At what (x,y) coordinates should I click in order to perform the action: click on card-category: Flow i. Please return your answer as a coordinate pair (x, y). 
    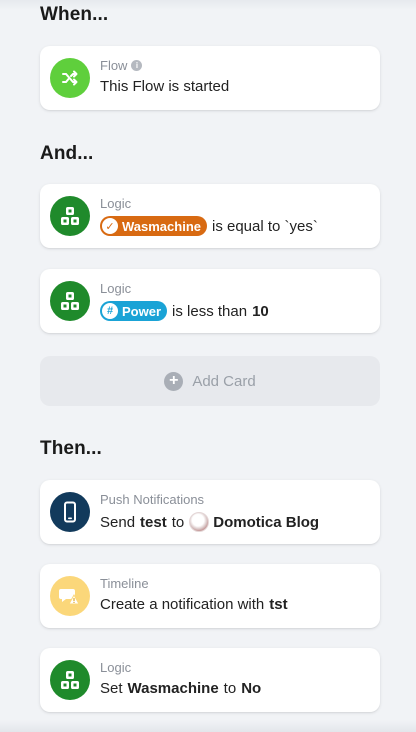
    Looking at the image, I should click on (121, 65).